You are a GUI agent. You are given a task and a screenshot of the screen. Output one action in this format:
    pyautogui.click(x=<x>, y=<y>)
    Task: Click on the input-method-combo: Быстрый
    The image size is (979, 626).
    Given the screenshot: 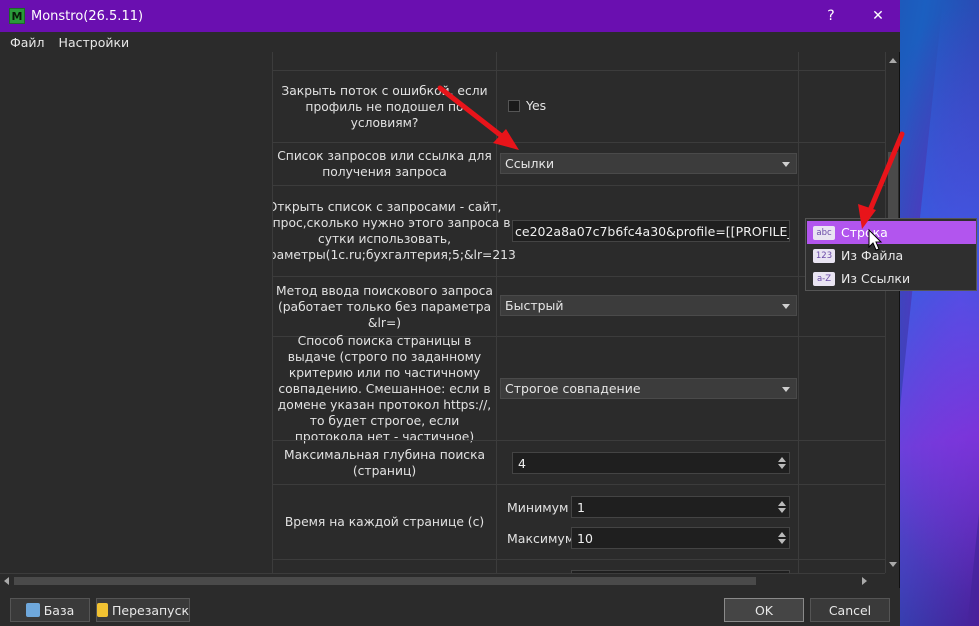 What is the action you would take?
    pyautogui.click(x=648, y=305)
    